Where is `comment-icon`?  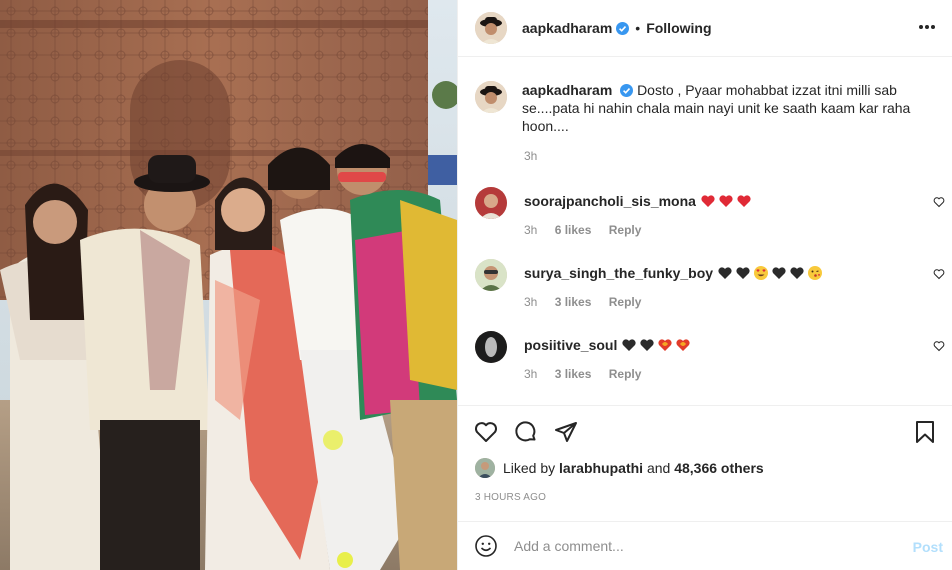
comment-icon is located at coordinates (526, 432).